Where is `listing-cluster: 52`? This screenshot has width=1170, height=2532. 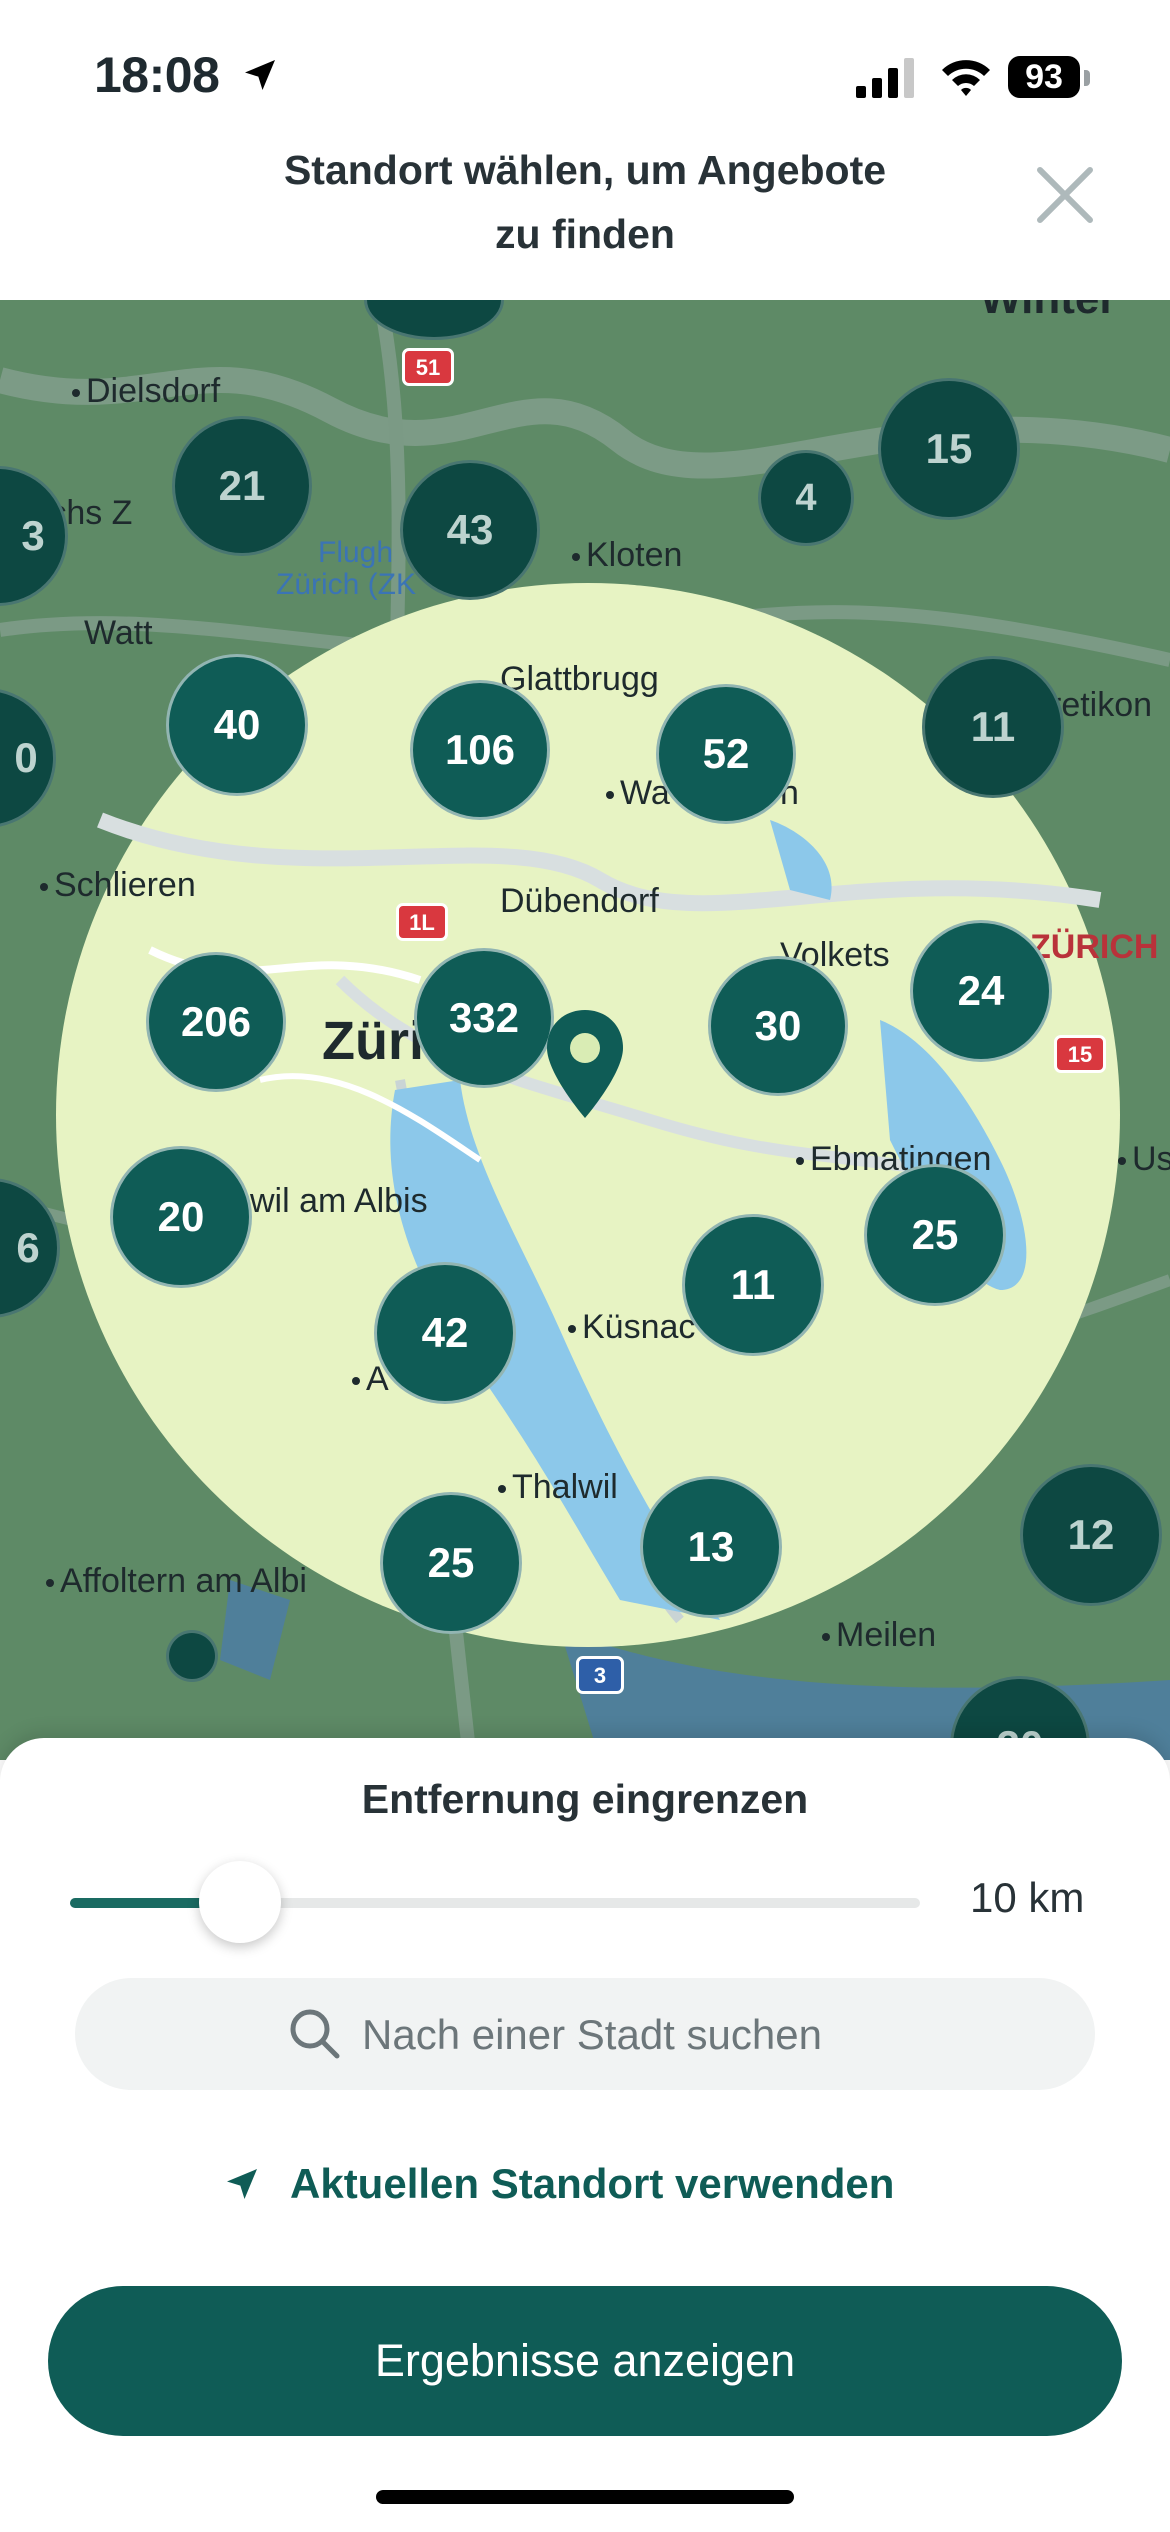
listing-cluster: 52 is located at coordinates (726, 754).